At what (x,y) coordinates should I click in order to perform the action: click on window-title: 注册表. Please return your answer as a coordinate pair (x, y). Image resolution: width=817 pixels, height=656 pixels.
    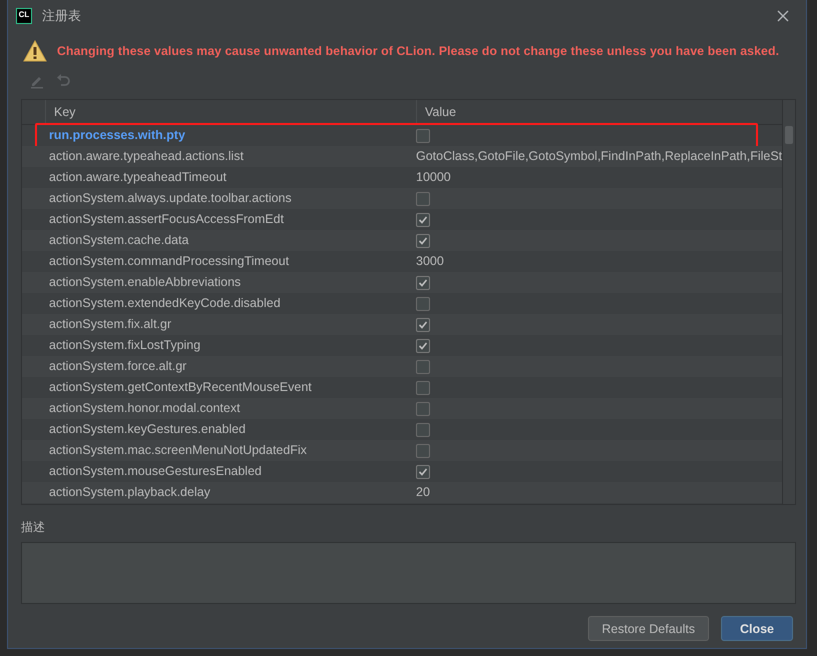
    Looking at the image, I should click on (61, 15).